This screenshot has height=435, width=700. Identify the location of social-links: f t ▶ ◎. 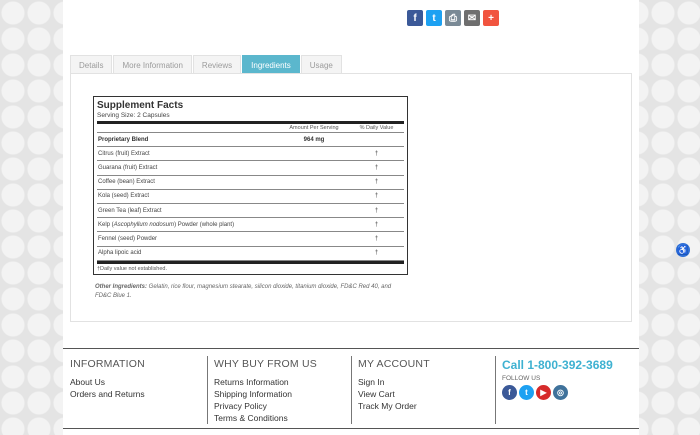
(557, 392).